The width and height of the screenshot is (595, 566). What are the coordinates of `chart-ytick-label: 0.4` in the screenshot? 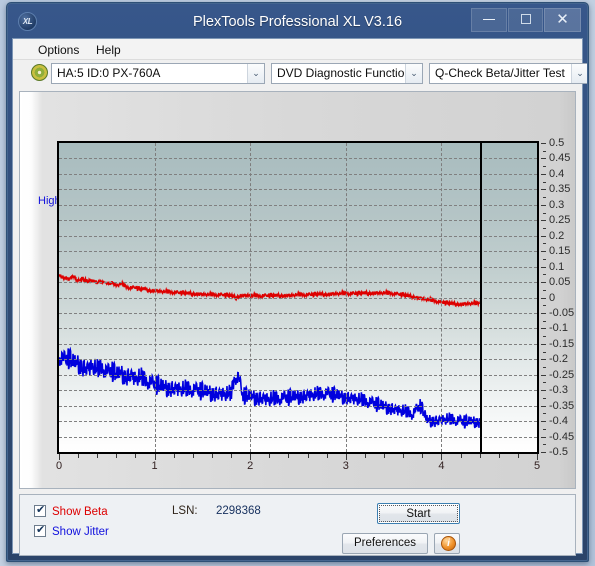 It's located at (557, 173).